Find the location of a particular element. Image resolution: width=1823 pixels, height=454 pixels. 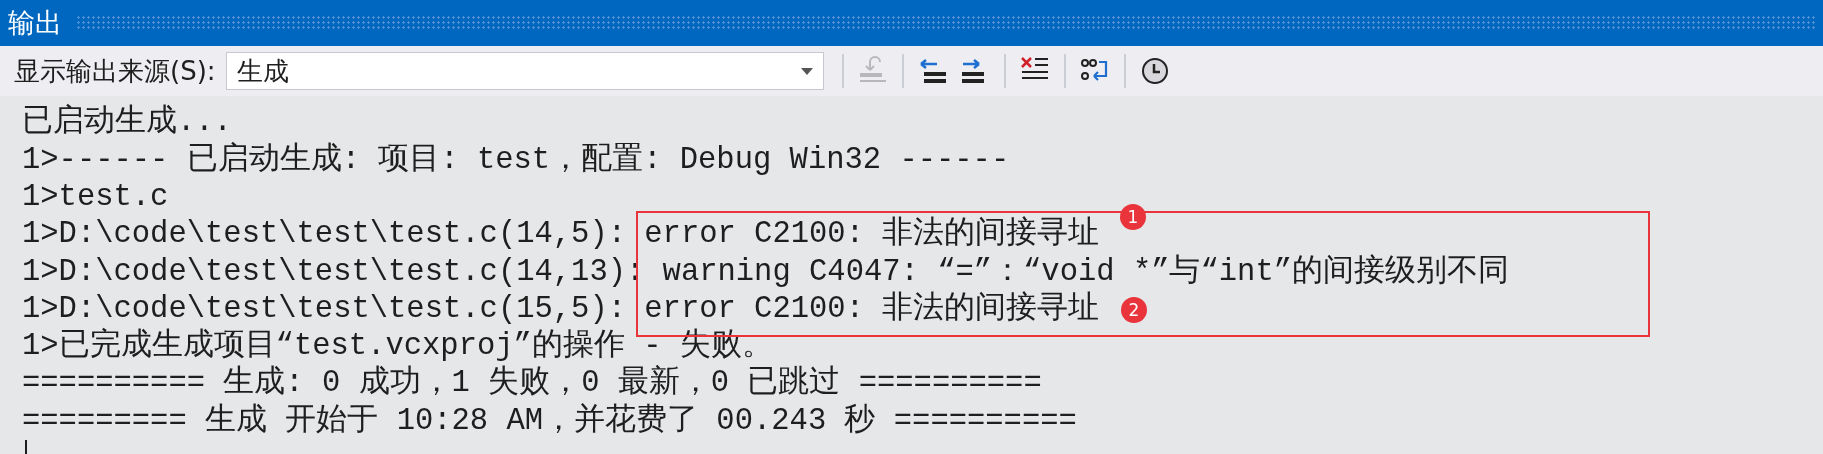

number-badge: 1 is located at coordinates (1133, 217).